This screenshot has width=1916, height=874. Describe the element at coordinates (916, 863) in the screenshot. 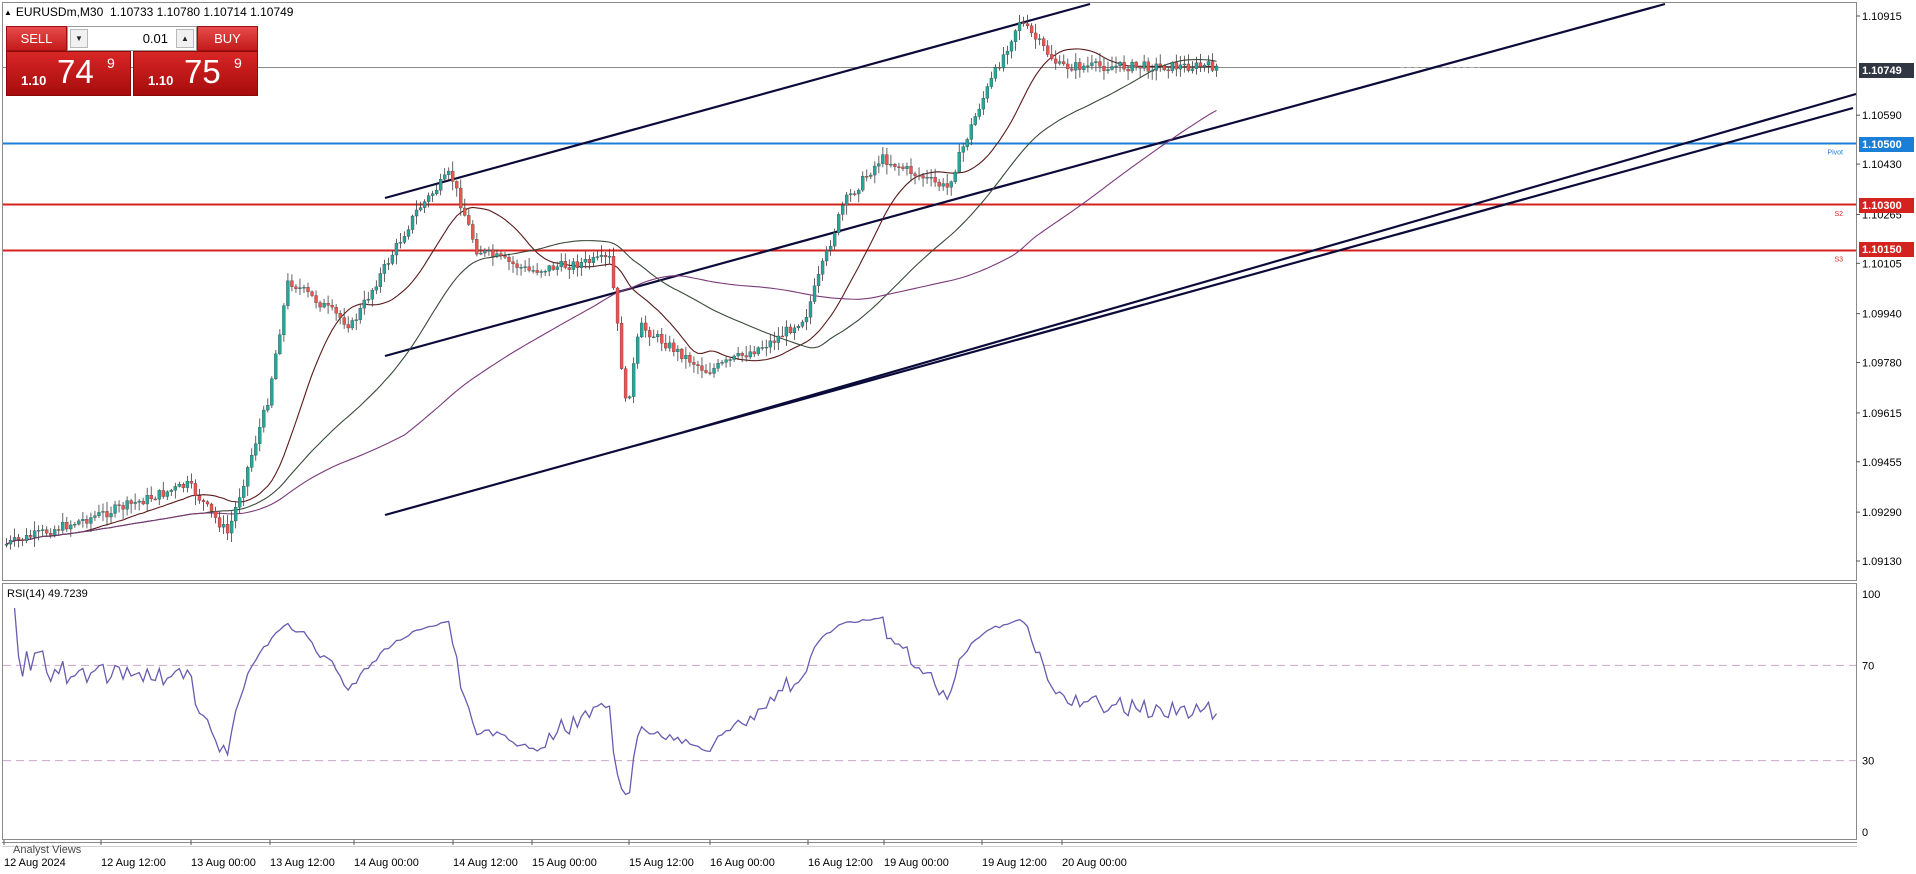

I see `time-tick-label: 19 Aug 00:00` at that location.